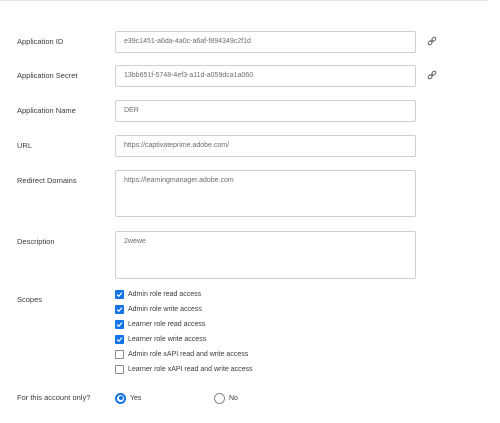 The image size is (500, 423). Describe the element at coordinates (136, 398) in the screenshot. I see `radio-yes-label: Yes` at that location.